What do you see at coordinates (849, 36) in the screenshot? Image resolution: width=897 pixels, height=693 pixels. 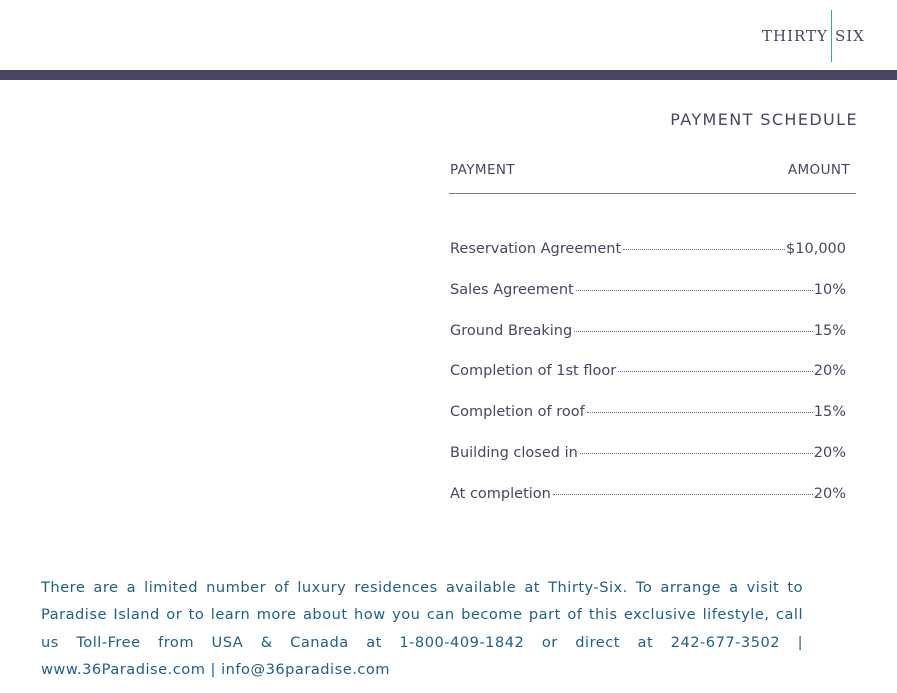 I see `brand-logo-right: SIX` at bounding box center [849, 36].